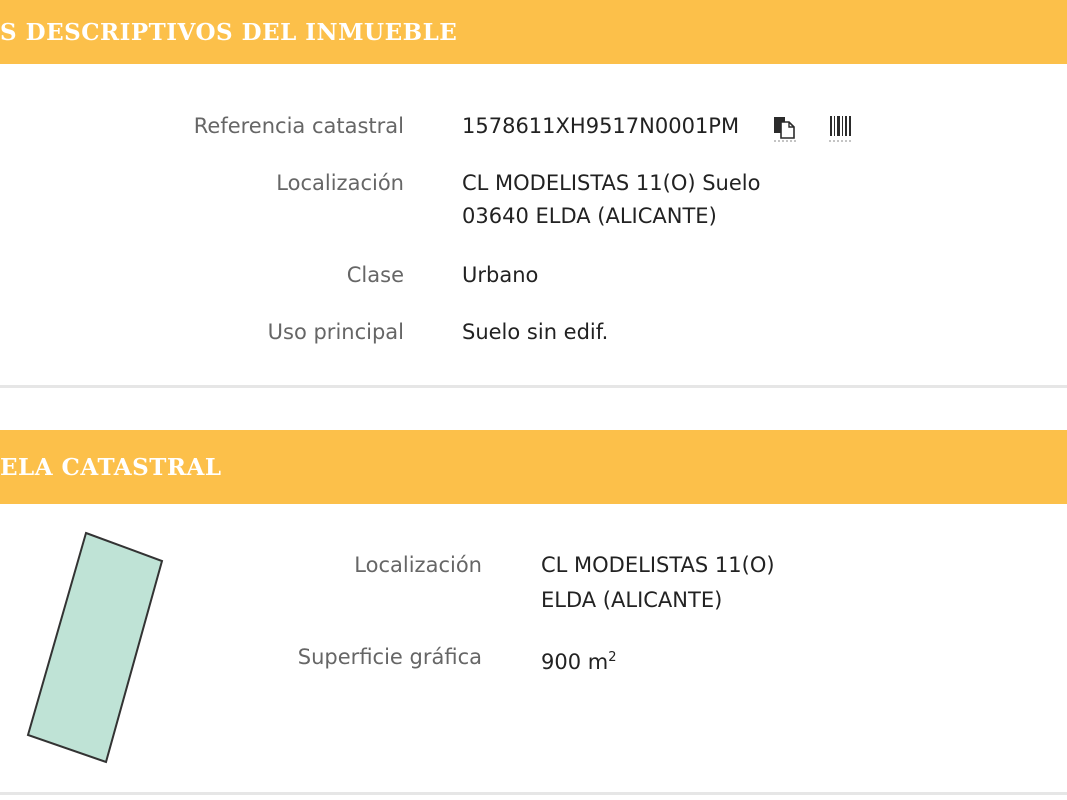 The width and height of the screenshot is (1067, 800). What do you see at coordinates (575, 662) in the screenshot?
I see `superficie-value: 900 m` at bounding box center [575, 662].